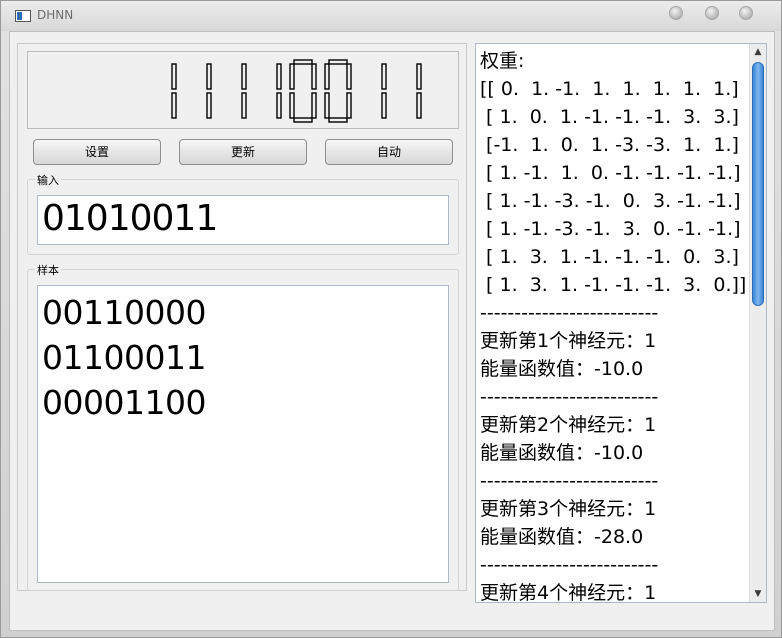 Image resolution: width=782 pixels, height=638 pixels. What do you see at coordinates (758, 184) in the screenshot?
I see `scrollbar-thumb` at bounding box center [758, 184].